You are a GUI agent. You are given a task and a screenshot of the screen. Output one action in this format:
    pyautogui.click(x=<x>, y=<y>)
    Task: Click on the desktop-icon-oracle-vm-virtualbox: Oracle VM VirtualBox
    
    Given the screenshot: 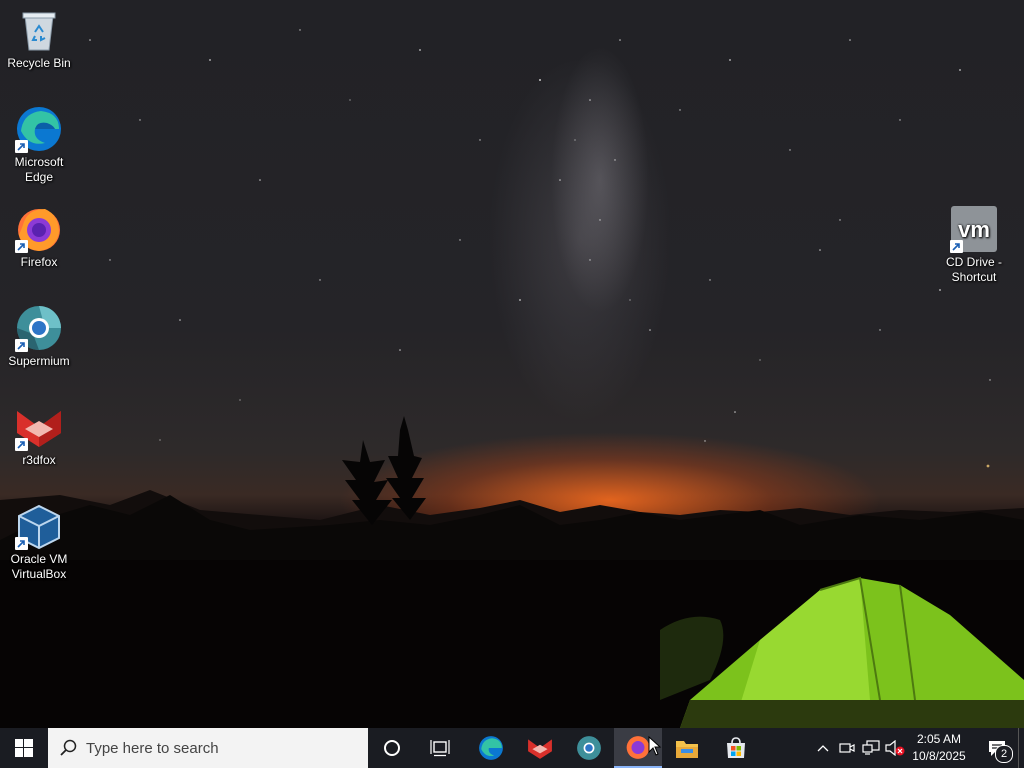 What is the action you would take?
    pyautogui.click(x=39, y=542)
    